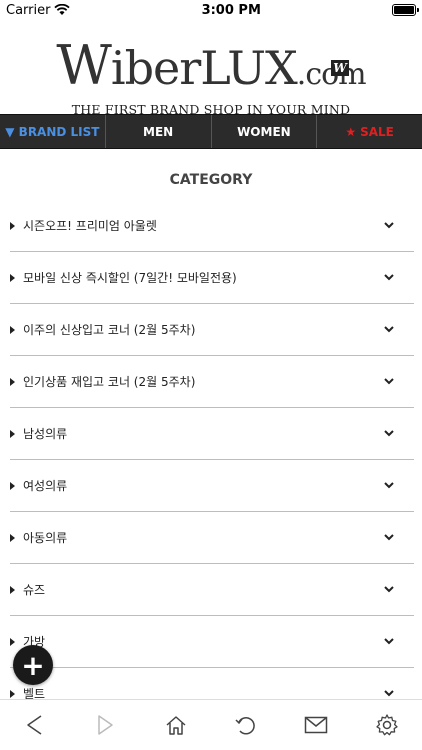  Describe the element at coordinates (340, 68) in the screenshot. I see `logo-badge: W` at that location.